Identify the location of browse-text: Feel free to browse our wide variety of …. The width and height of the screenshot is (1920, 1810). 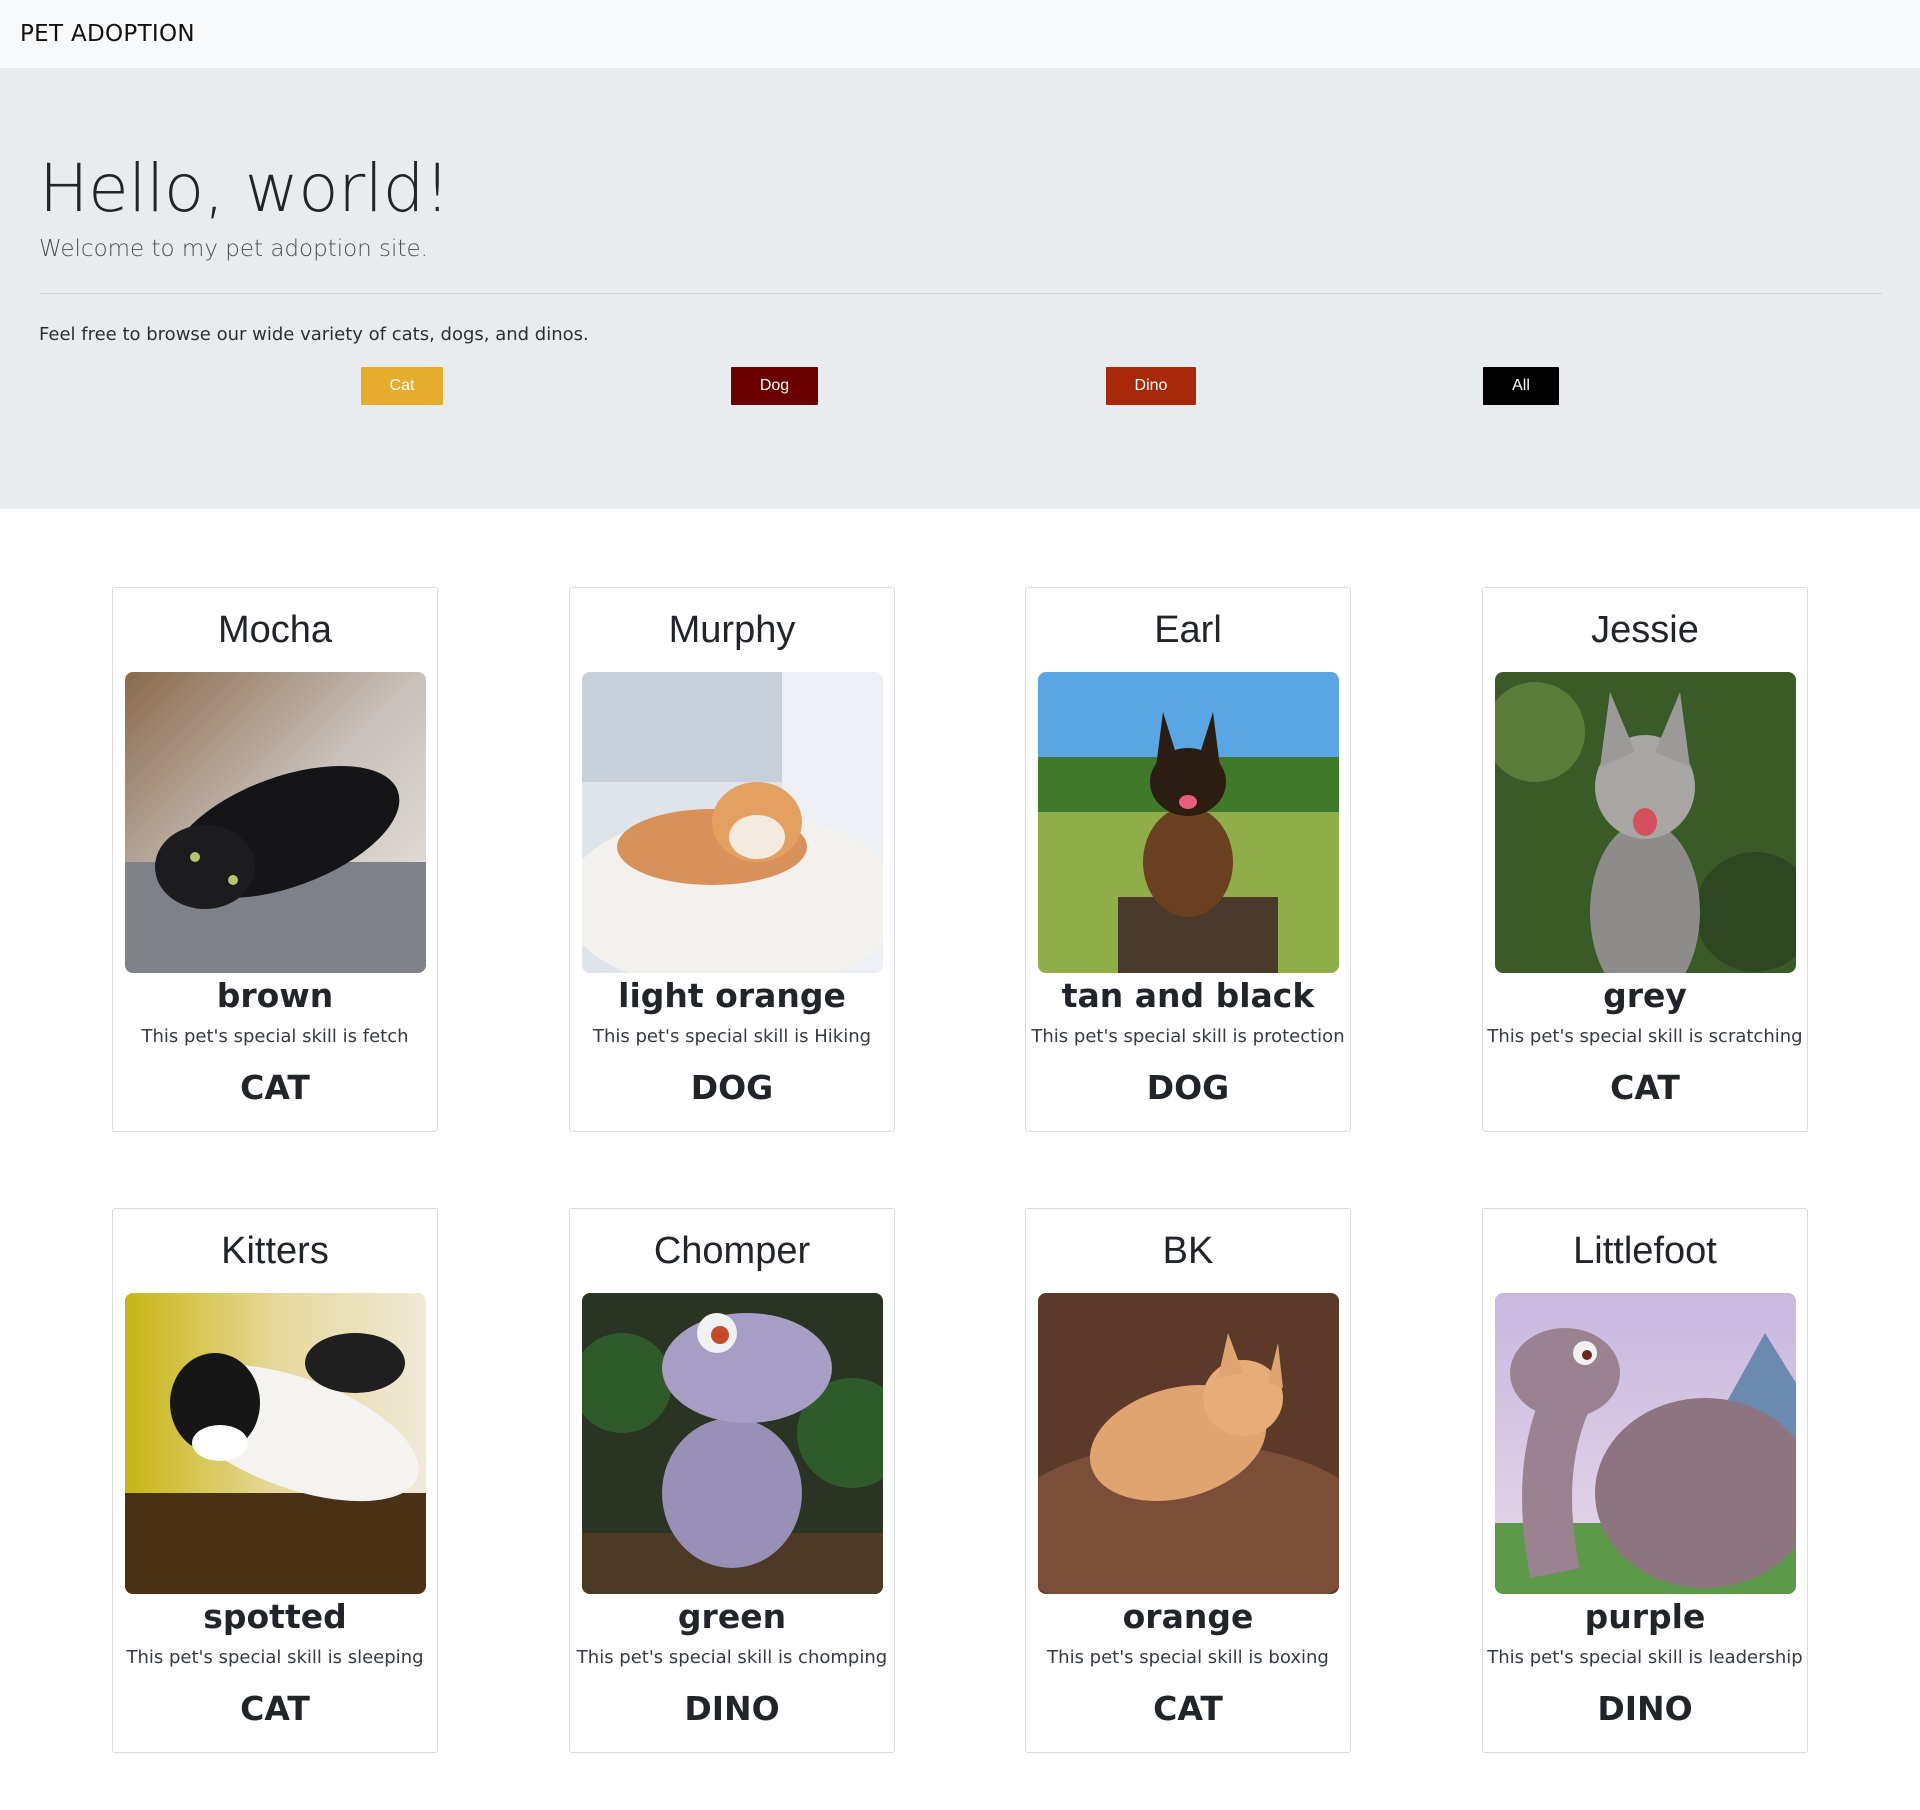
(314, 334).